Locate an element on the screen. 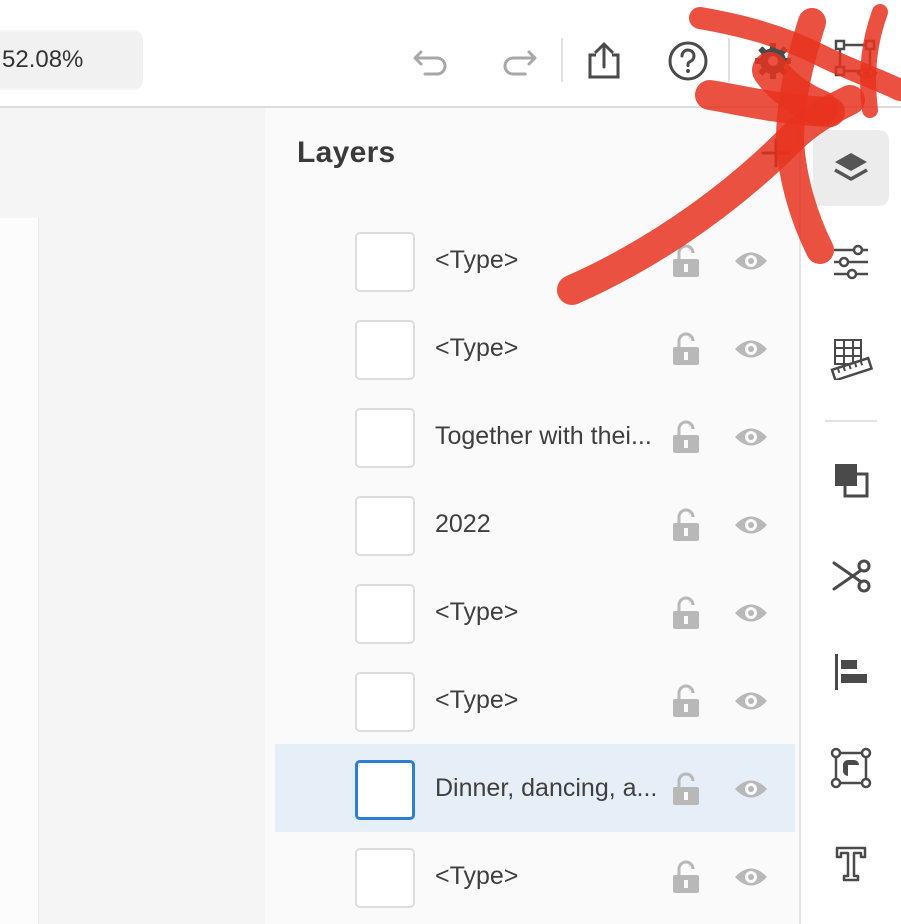 The width and height of the screenshot is (901, 924). right-tool-rail is located at coordinates (852, 516).